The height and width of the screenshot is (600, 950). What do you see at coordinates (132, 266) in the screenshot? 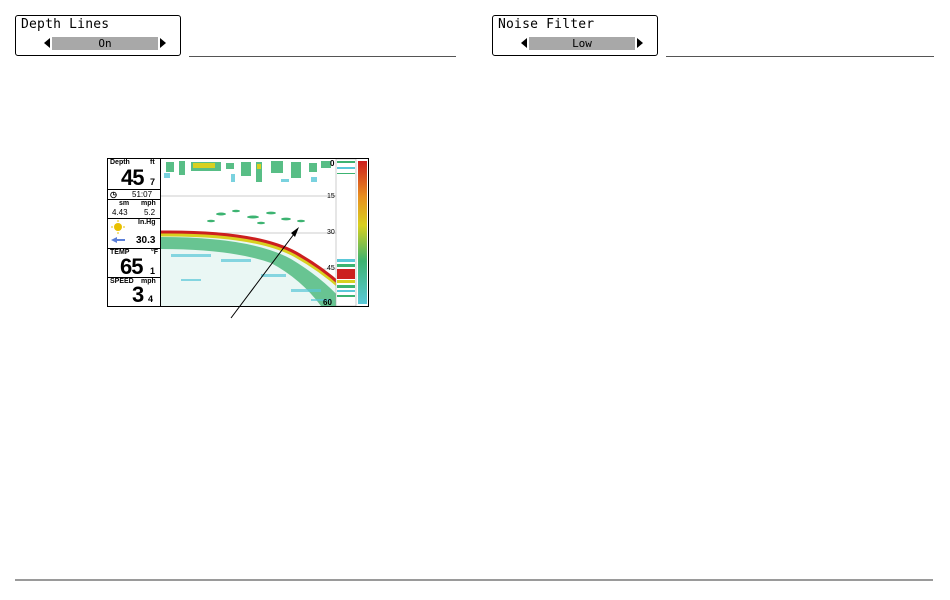
I see `temp-value: 65` at bounding box center [132, 266].